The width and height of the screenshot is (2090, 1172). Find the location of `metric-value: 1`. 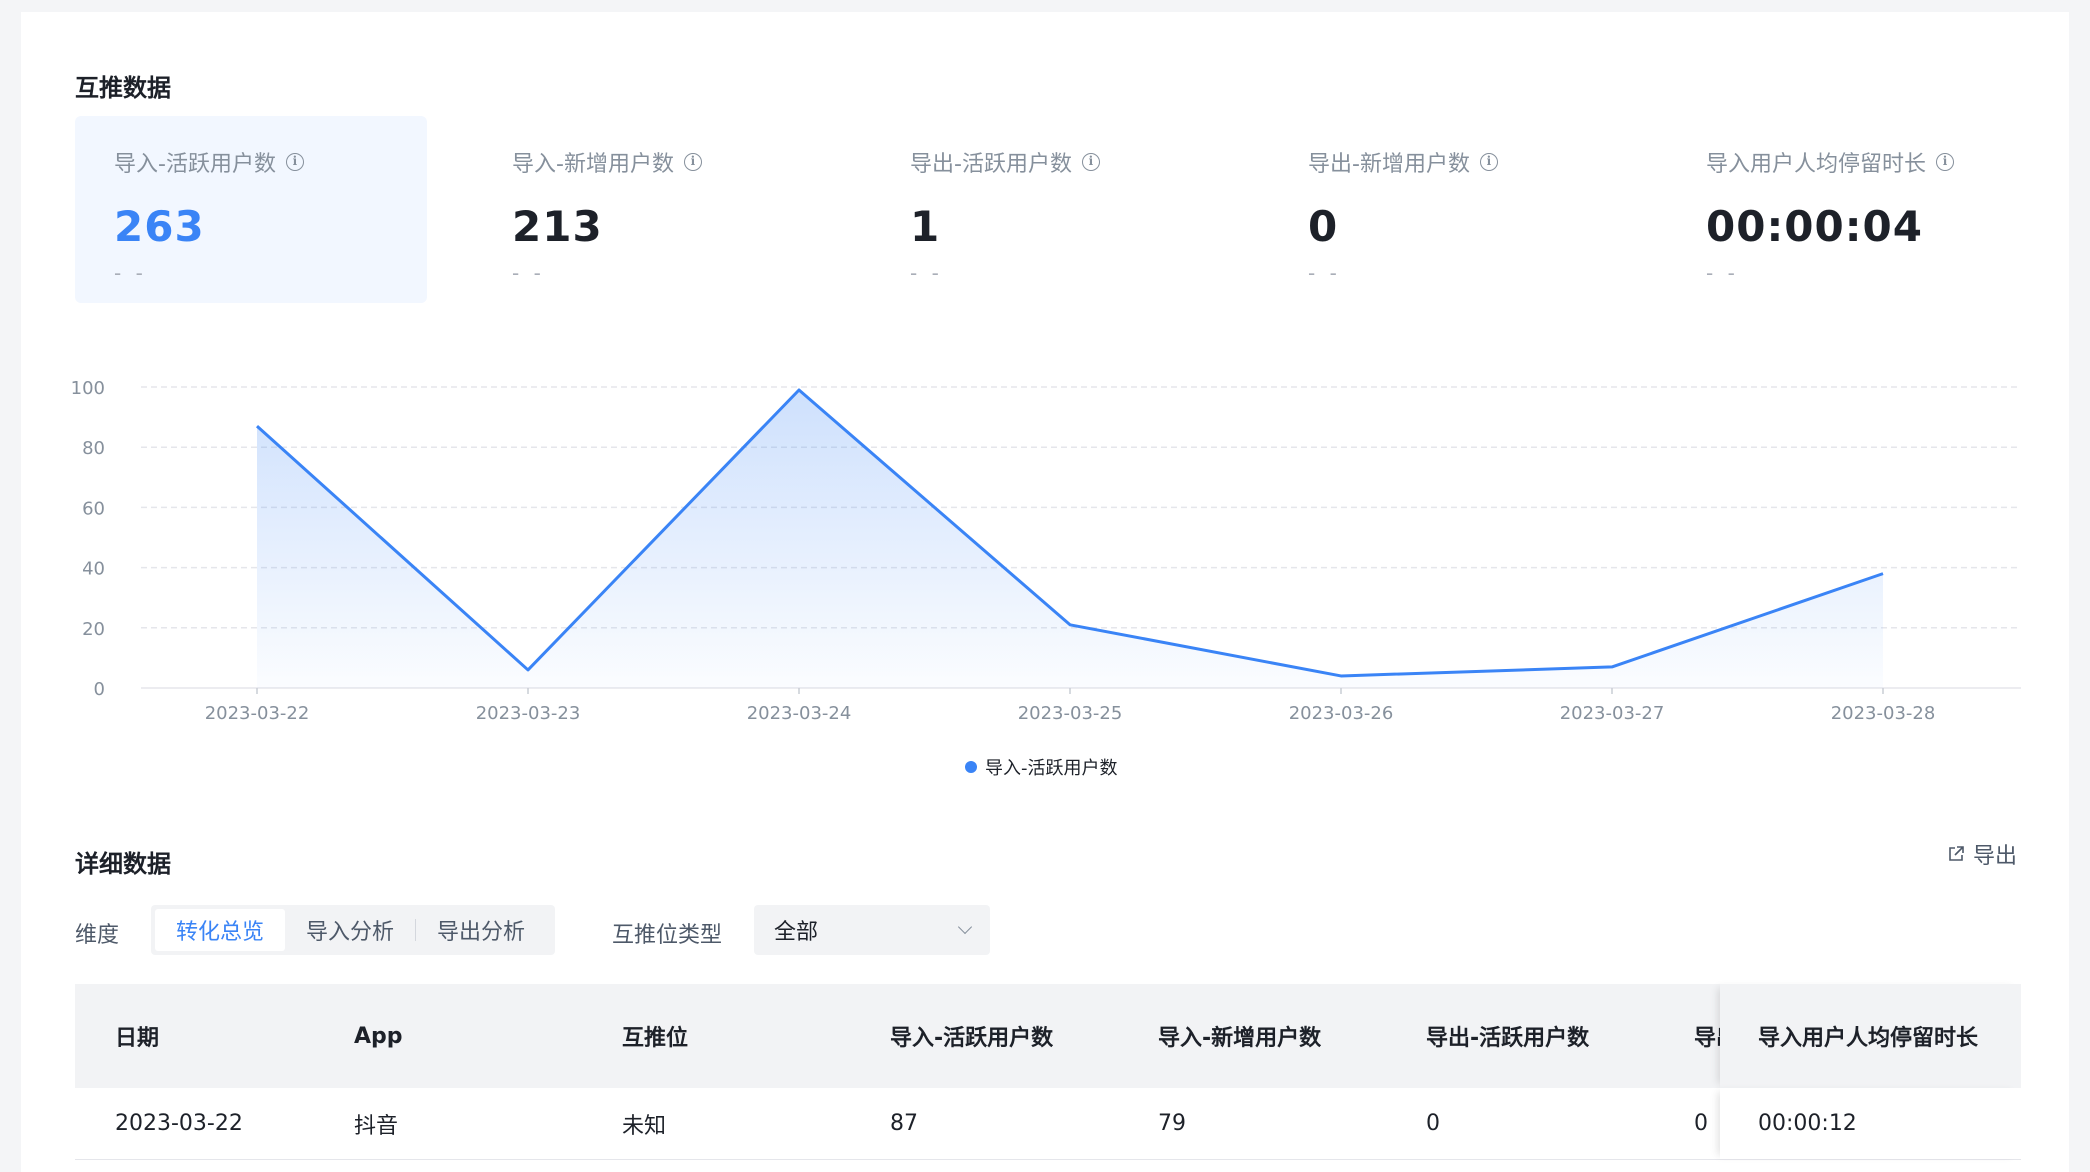

metric-value: 1 is located at coordinates (925, 226).